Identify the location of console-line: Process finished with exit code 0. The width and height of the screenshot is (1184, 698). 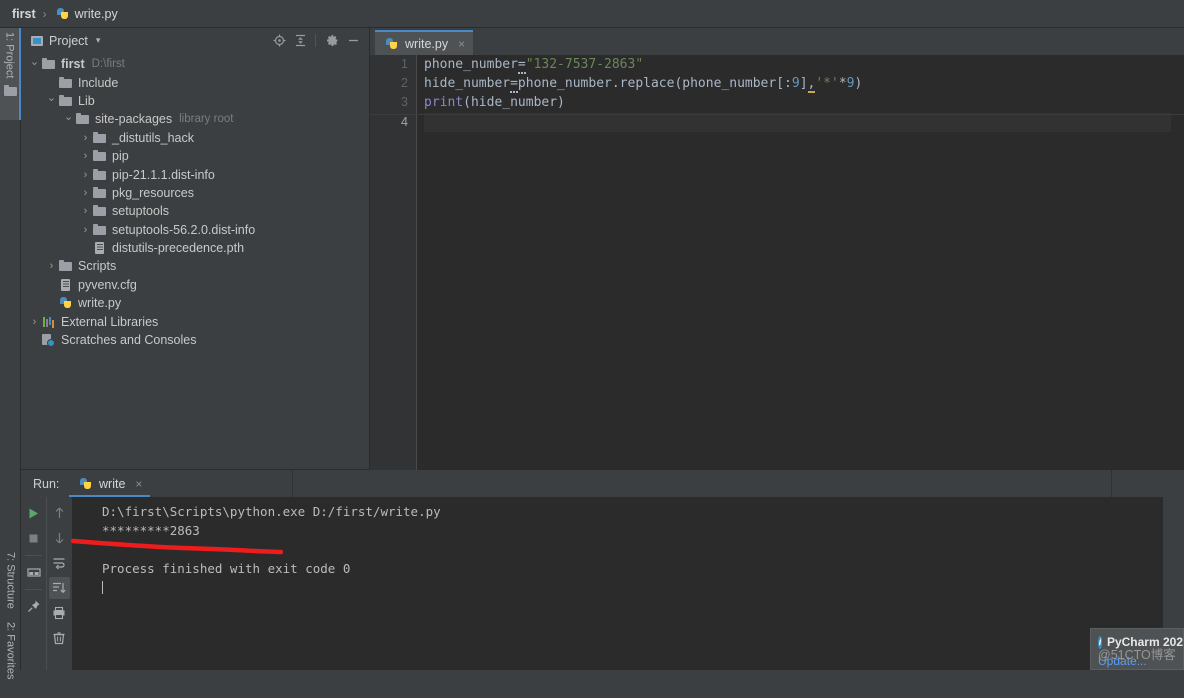
(226, 568).